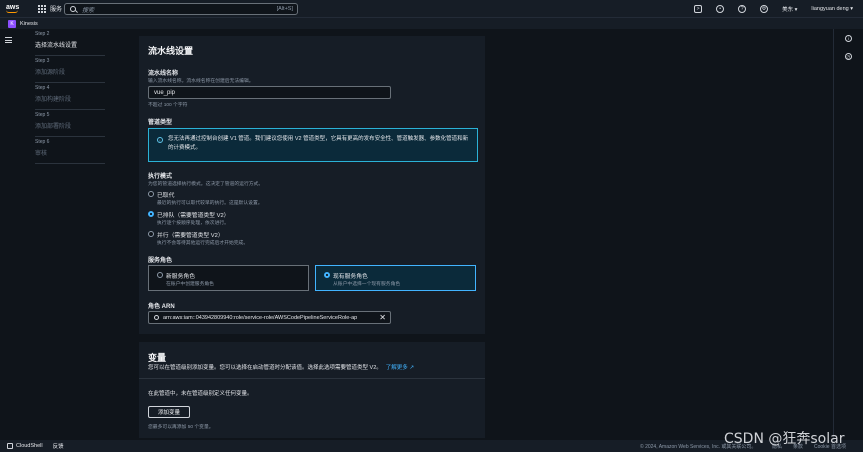 The image size is (863, 452). What do you see at coordinates (8, 40) in the screenshot?
I see `menu-icon` at bounding box center [8, 40].